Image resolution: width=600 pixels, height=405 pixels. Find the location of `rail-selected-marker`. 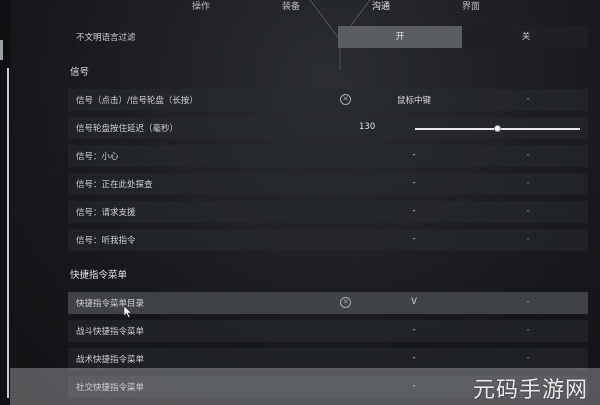

rail-selected-marker is located at coordinates (1, 50).